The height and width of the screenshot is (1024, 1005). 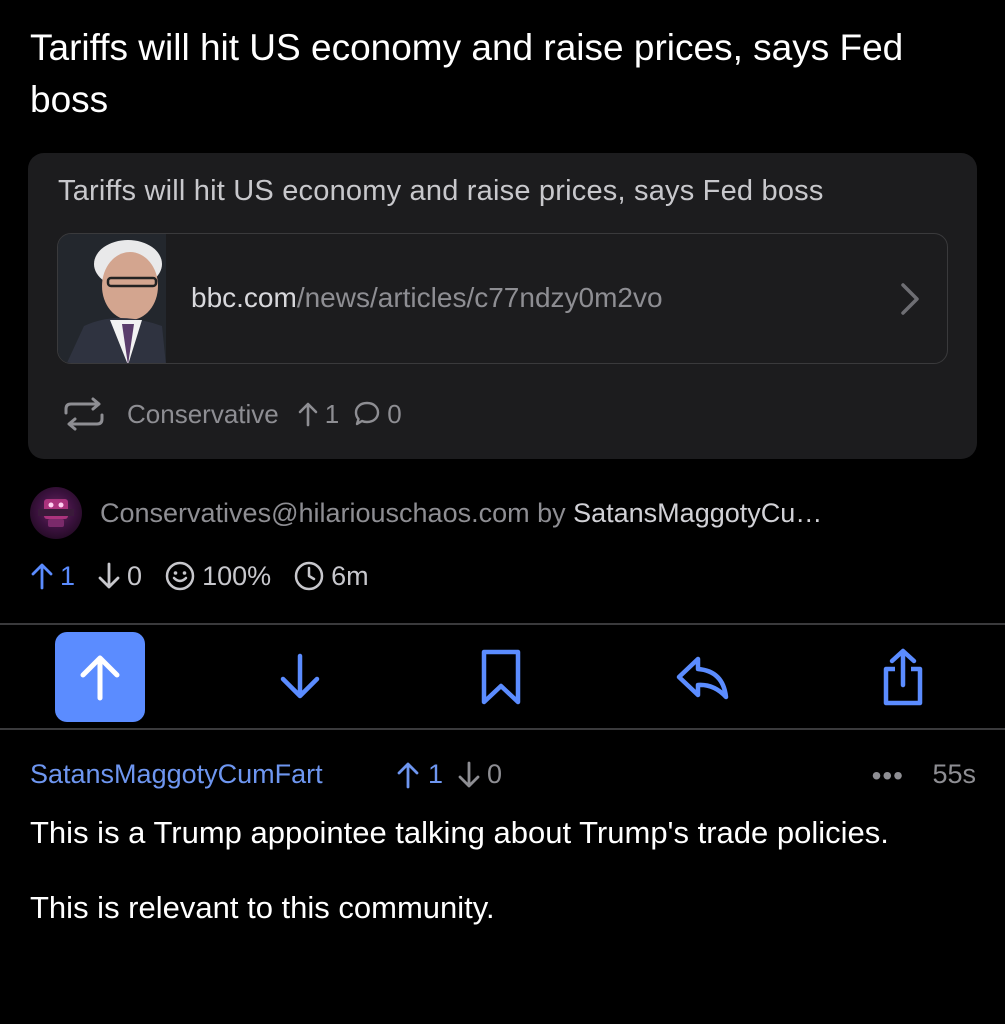 What do you see at coordinates (910, 299) in the screenshot?
I see `chevron-right-icon` at bounding box center [910, 299].